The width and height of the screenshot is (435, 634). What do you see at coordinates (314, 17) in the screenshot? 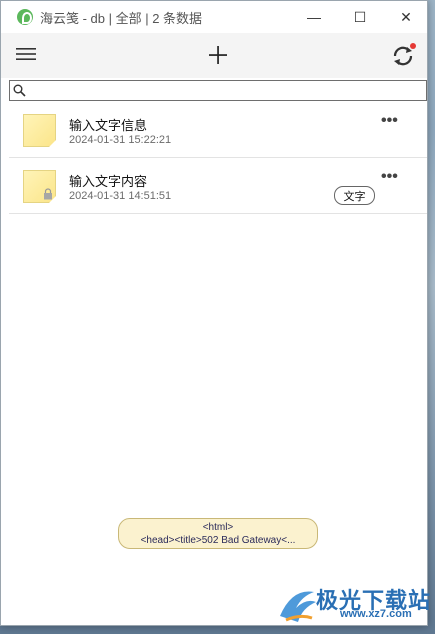
I see `minimize-button: —` at bounding box center [314, 17].